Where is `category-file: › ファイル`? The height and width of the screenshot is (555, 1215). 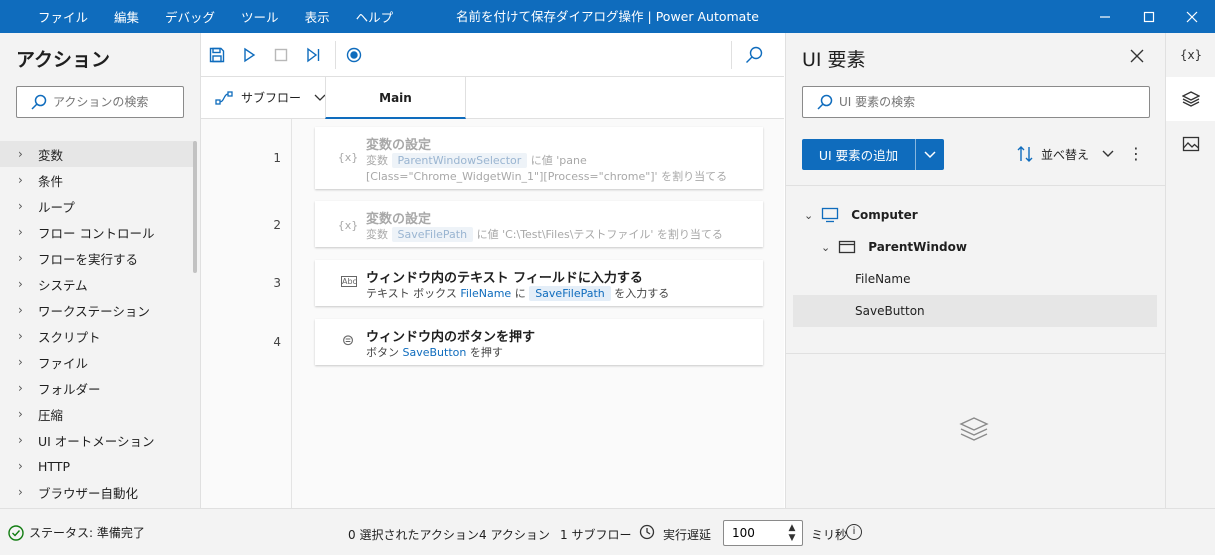 category-file: › ファイル is located at coordinates (98, 362).